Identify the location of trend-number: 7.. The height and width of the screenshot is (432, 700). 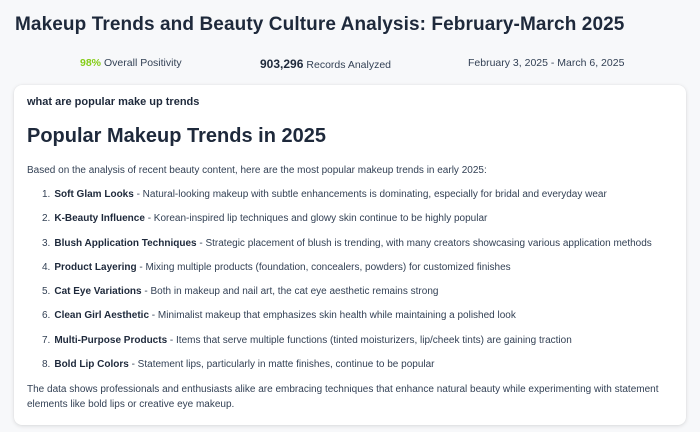
(46, 340).